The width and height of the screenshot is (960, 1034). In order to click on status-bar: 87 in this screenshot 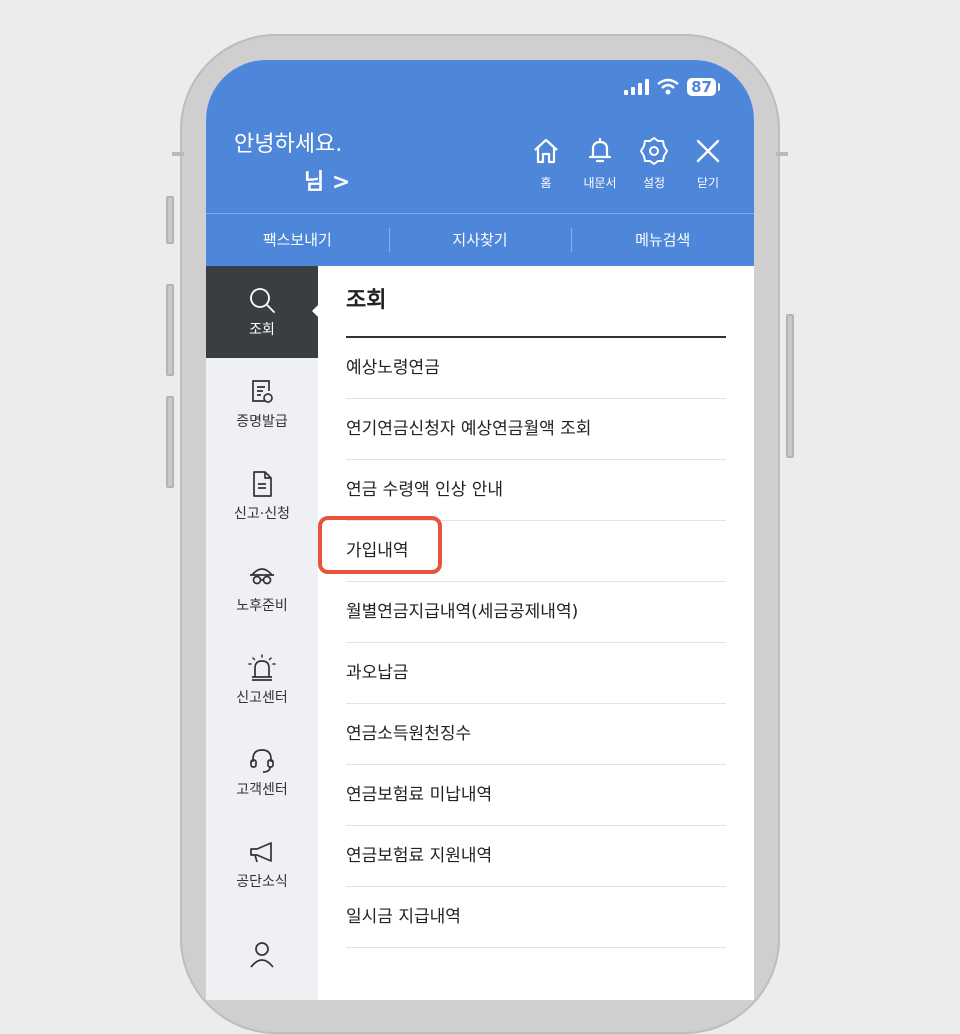, I will do `click(672, 87)`.